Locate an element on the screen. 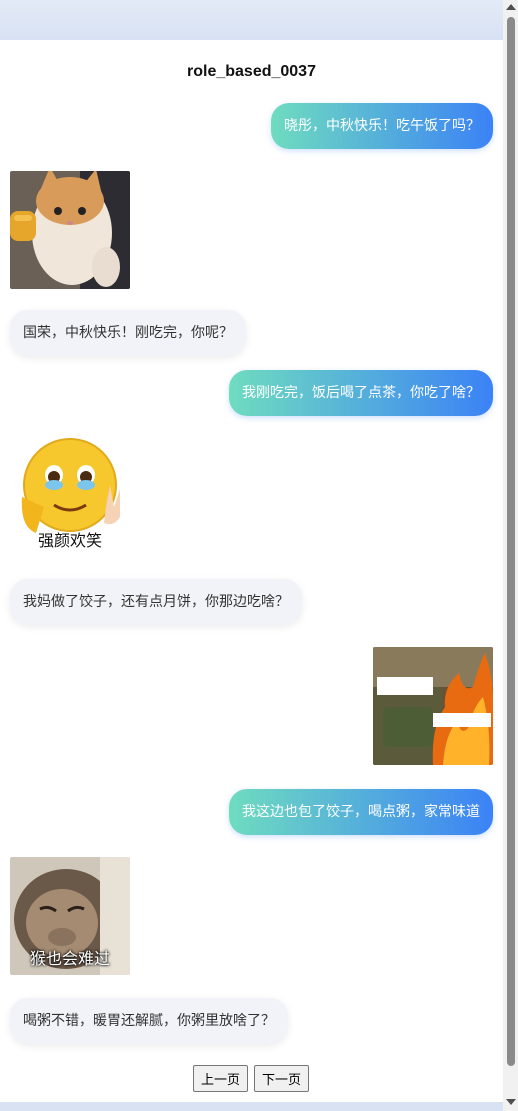  chat-title: role_based_0037 is located at coordinates (251, 71).